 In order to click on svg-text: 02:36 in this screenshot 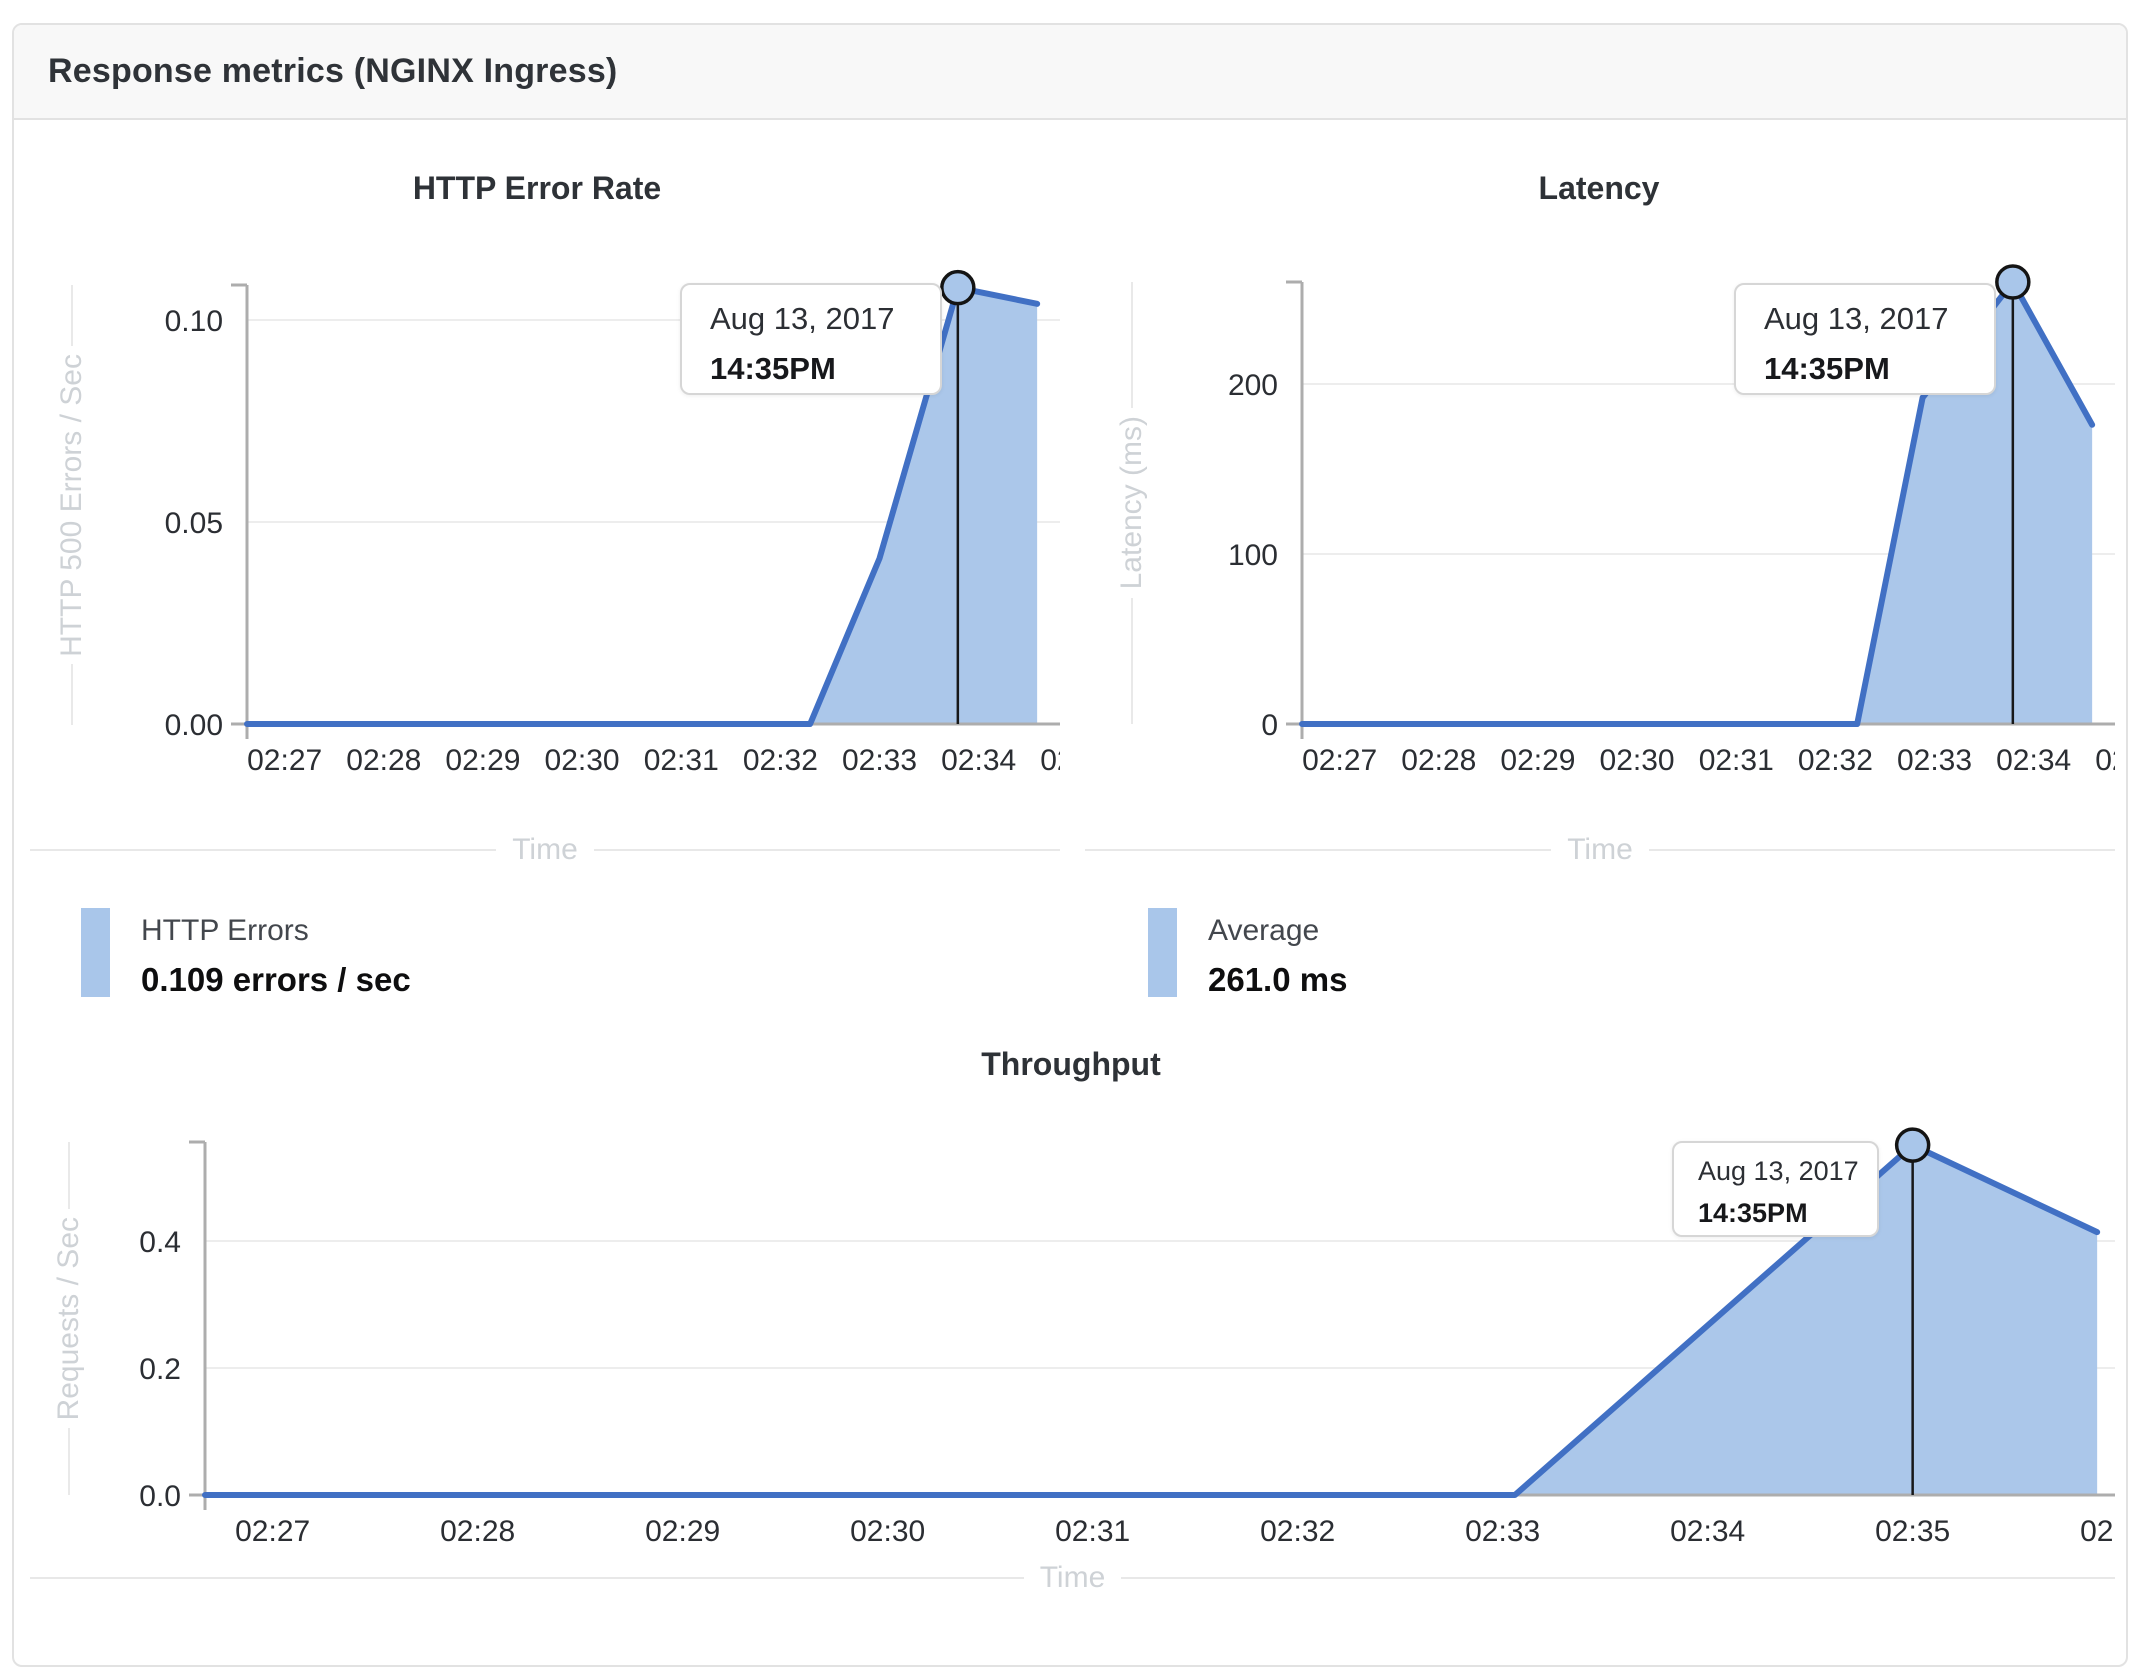, I will do `click(2097, 1531)`.